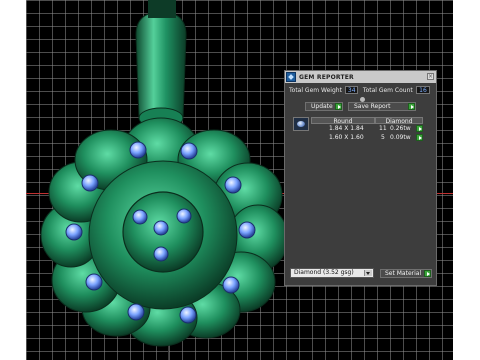 The height and width of the screenshot is (360, 480). I want to click on gem-reporter-app-icon, so click(291, 77).